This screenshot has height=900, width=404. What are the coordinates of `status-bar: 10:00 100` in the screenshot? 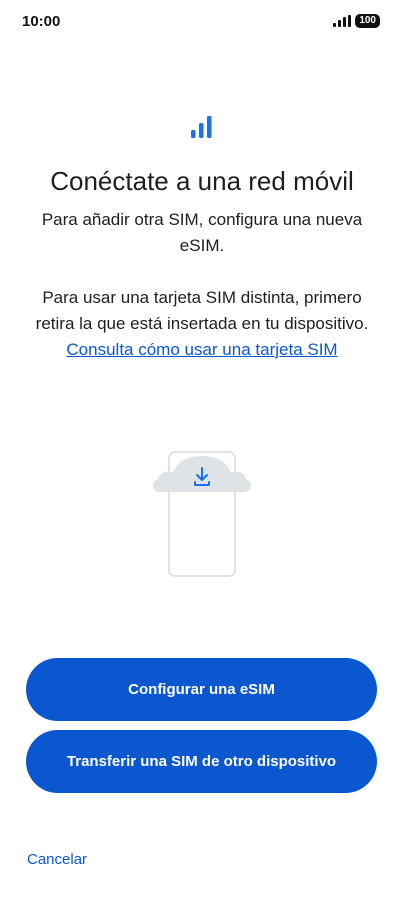 It's located at (202, 24).